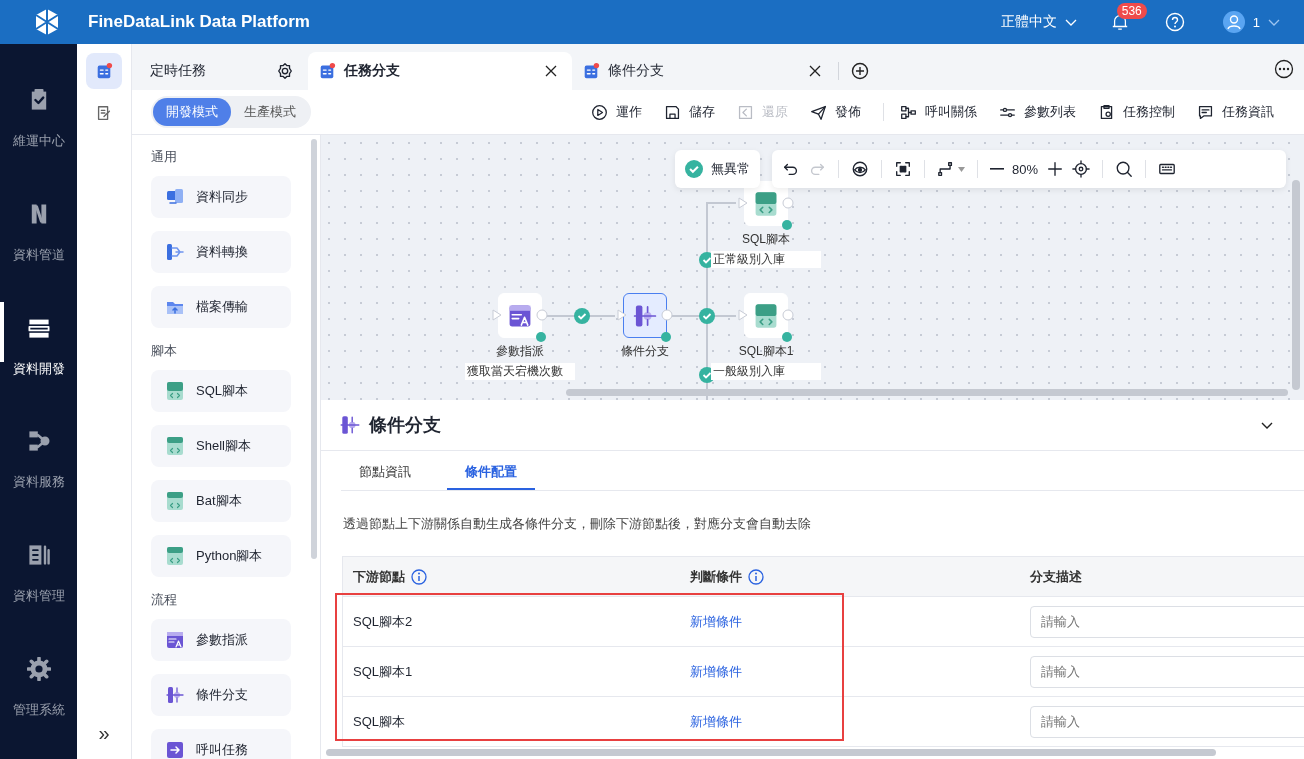  I want to click on toolbar-button: 呼叫關係, so click(938, 112).